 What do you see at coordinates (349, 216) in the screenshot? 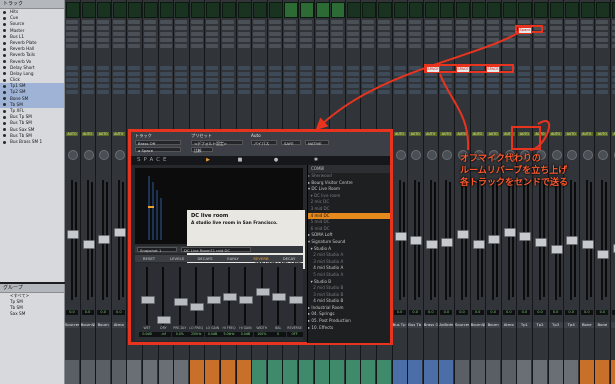
I see `ir-browser-item: 4 mid DC` at bounding box center [349, 216].